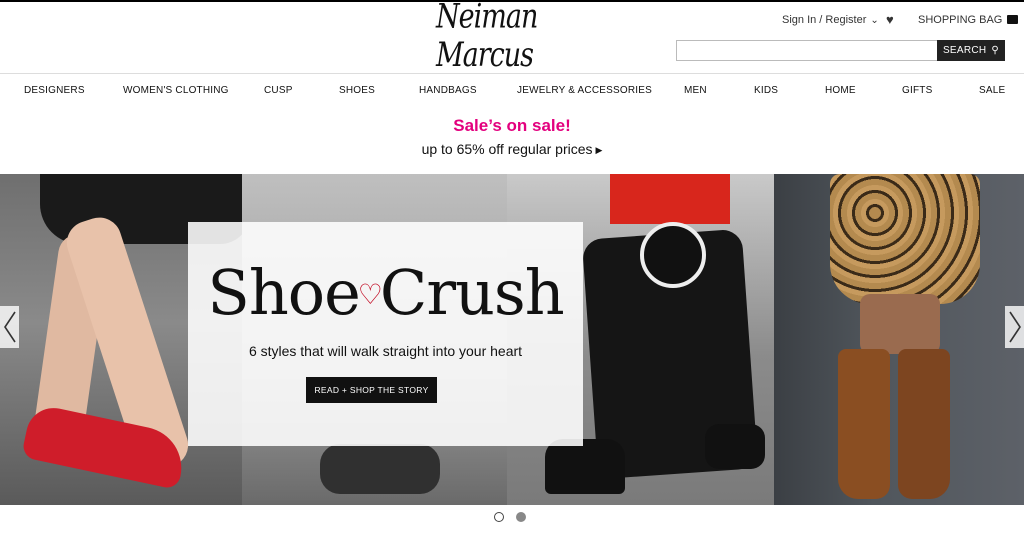  Describe the element at coordinates (283, 292) in the screenshot. I see `hero-headline-left: Shoe` at that location.